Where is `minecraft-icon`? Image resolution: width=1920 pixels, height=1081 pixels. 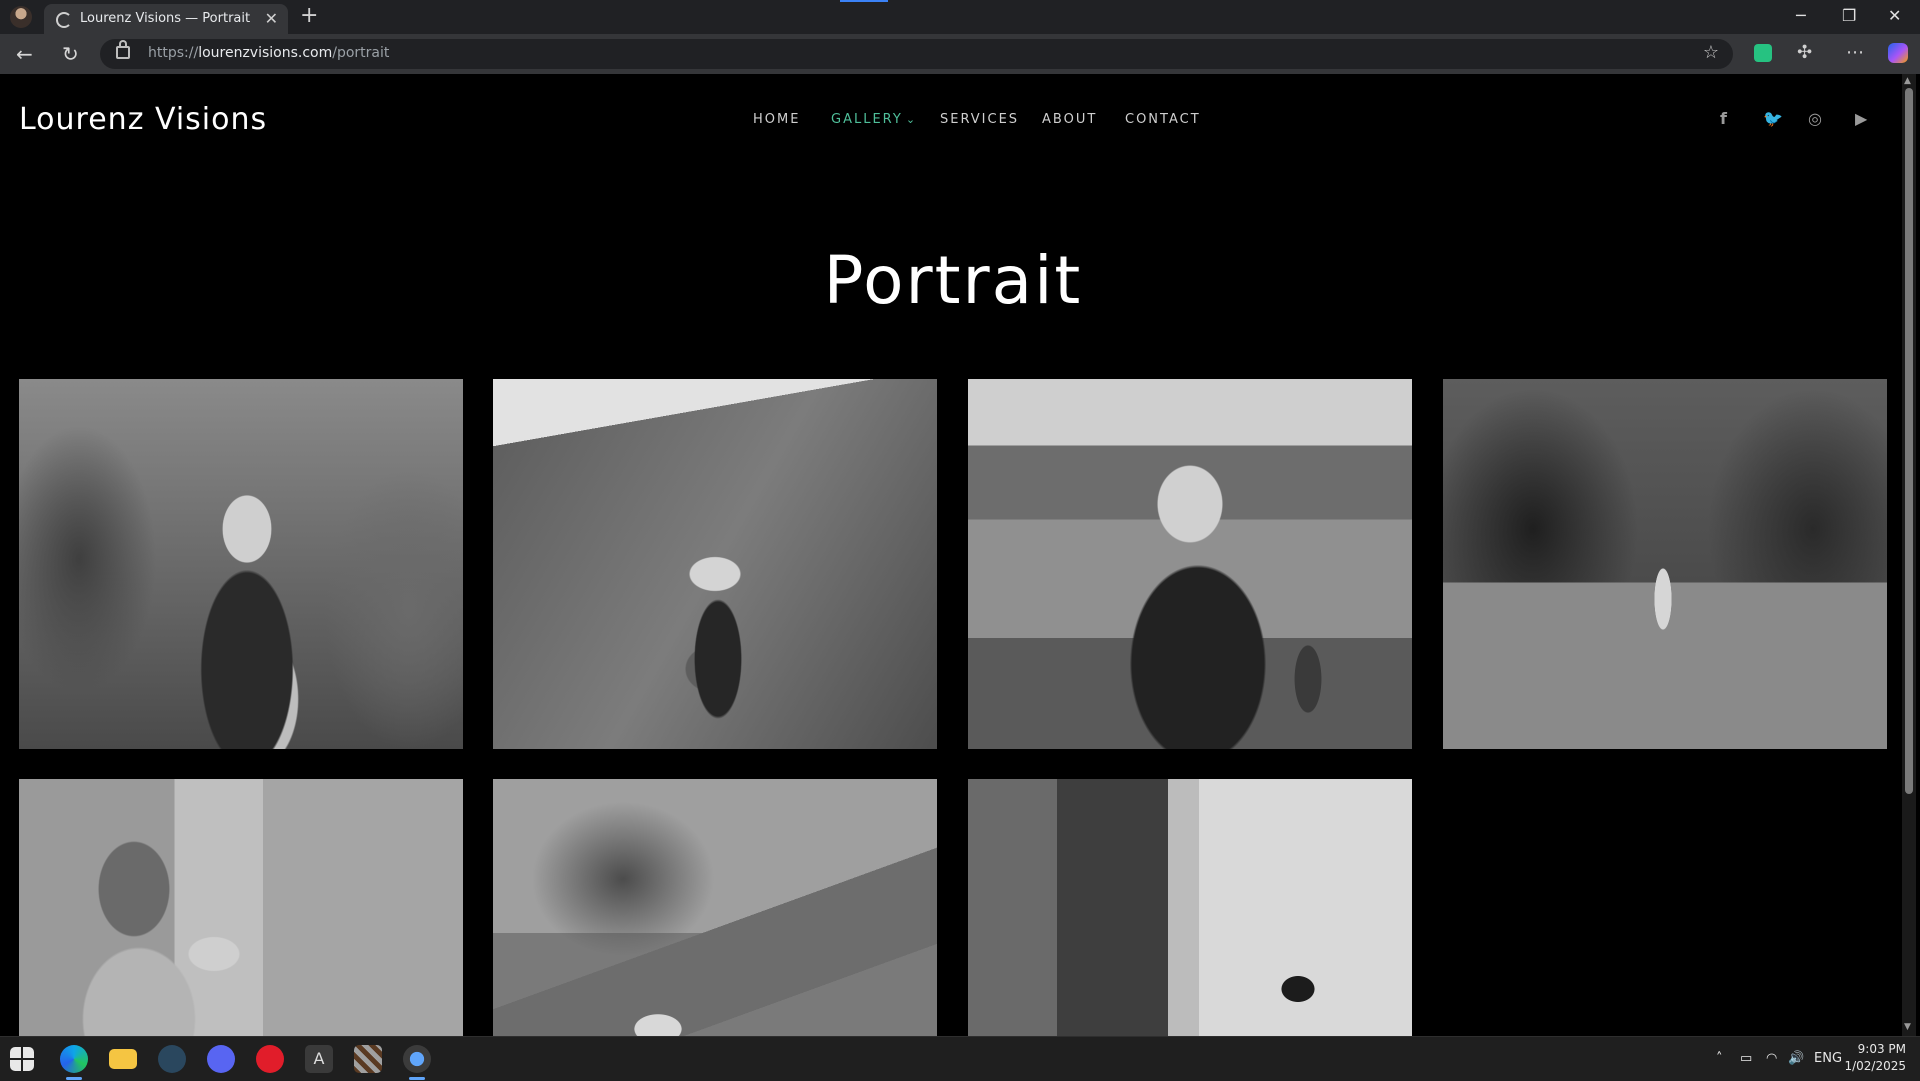
minecraft-icon is located at coordinates (368, 1059).